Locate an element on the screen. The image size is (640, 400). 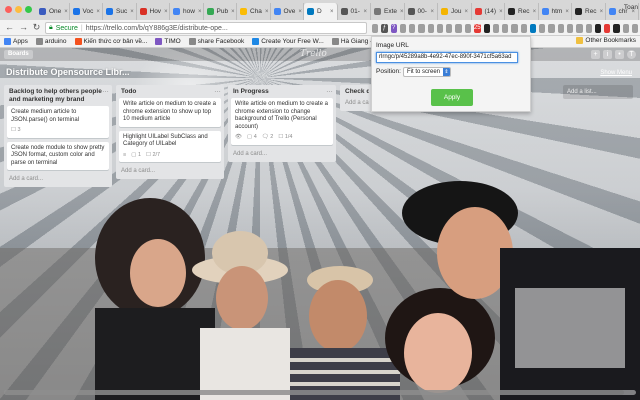
scrollbar-thumb is located at coordinates (314, 392).